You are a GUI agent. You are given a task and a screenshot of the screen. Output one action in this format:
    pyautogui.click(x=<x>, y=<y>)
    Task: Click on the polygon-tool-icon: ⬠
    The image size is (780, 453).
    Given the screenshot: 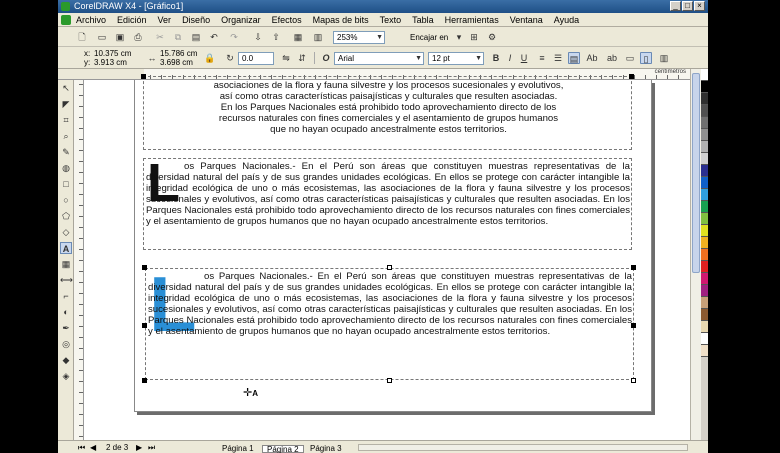 What is the action you would take?
    pyautogui.click(x=66, y=216)
    